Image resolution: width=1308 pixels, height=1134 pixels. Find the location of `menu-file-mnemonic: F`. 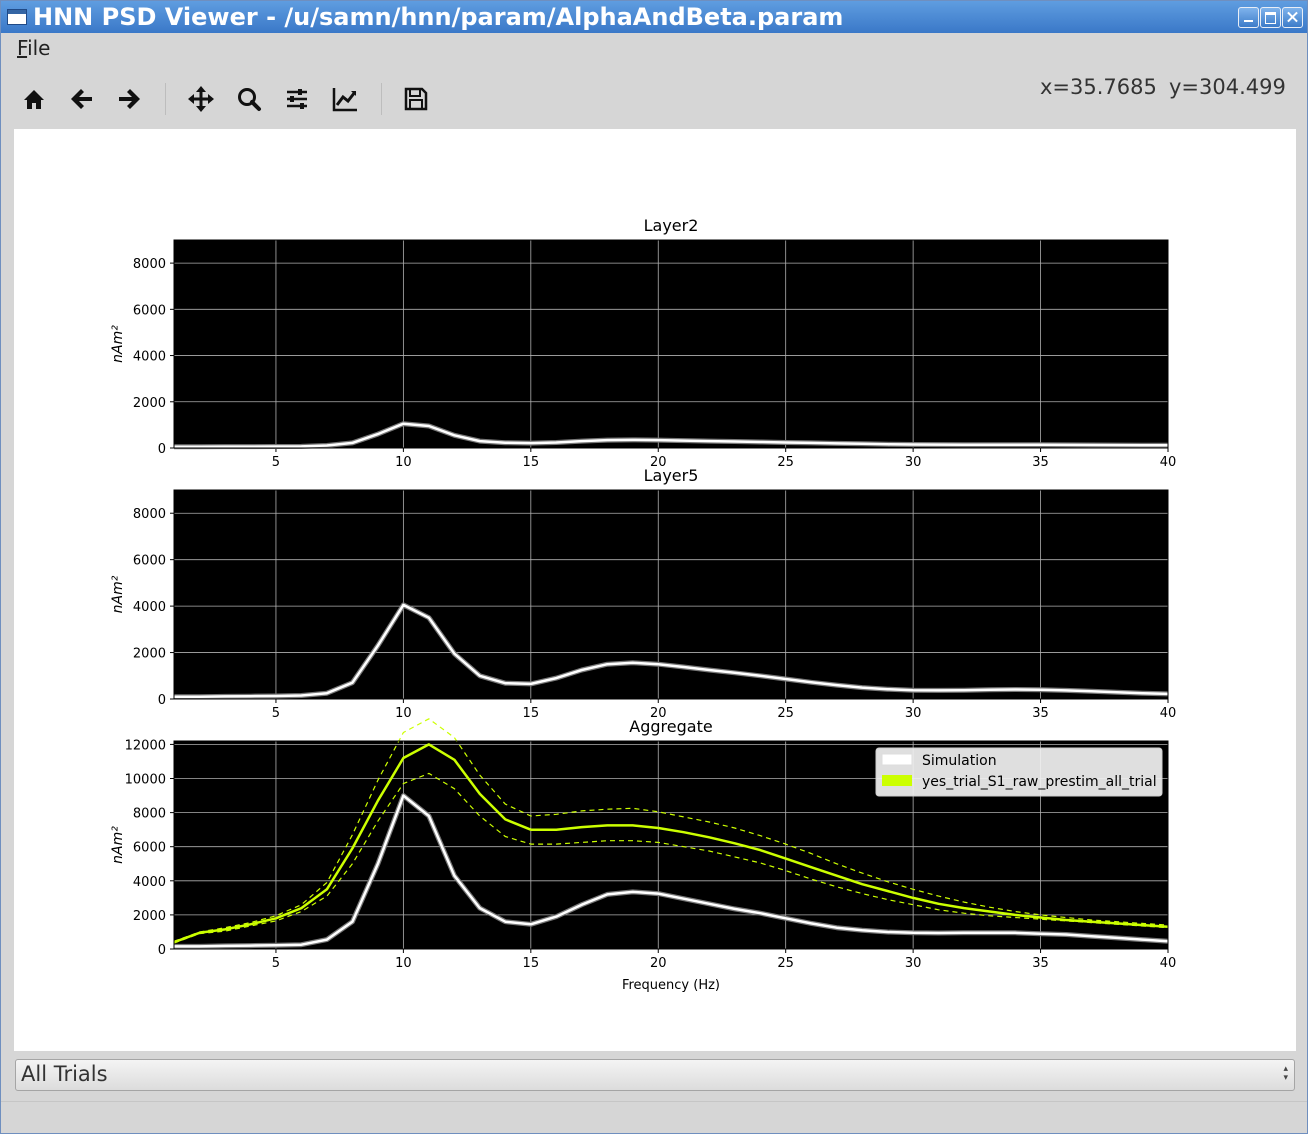

menu-file-mnemonic: F is located at coordinates (22, 48).